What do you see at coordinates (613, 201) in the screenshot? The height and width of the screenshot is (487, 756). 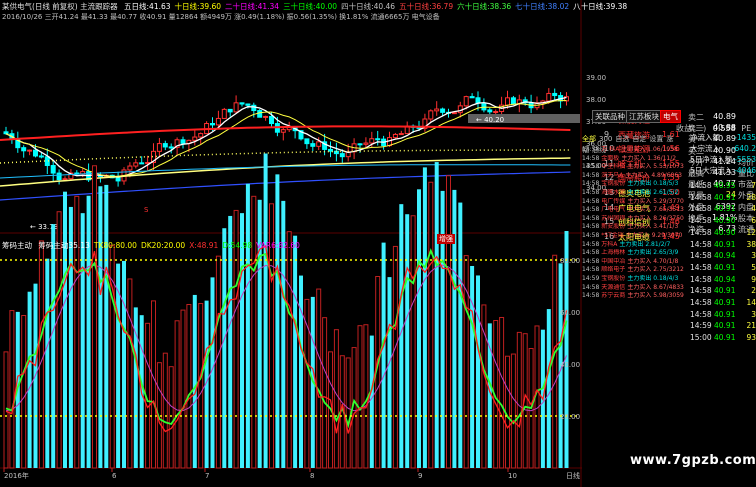 I see `money-flow-stock: 电广传媒` at bounding box center [613, 201].